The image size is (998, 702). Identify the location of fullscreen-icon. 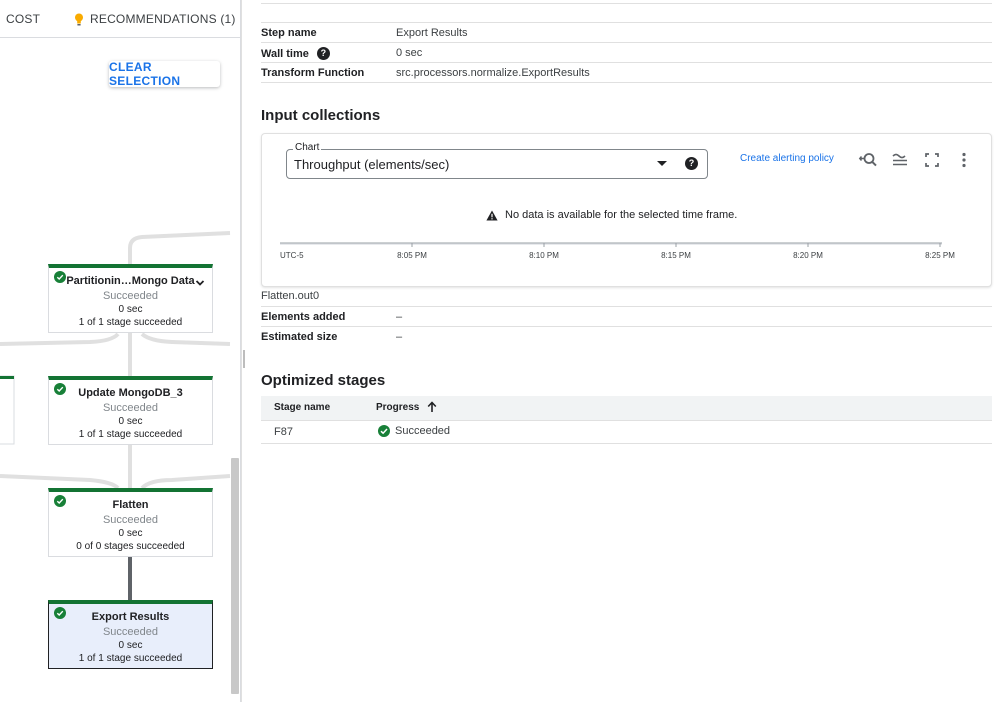
(932, 160).